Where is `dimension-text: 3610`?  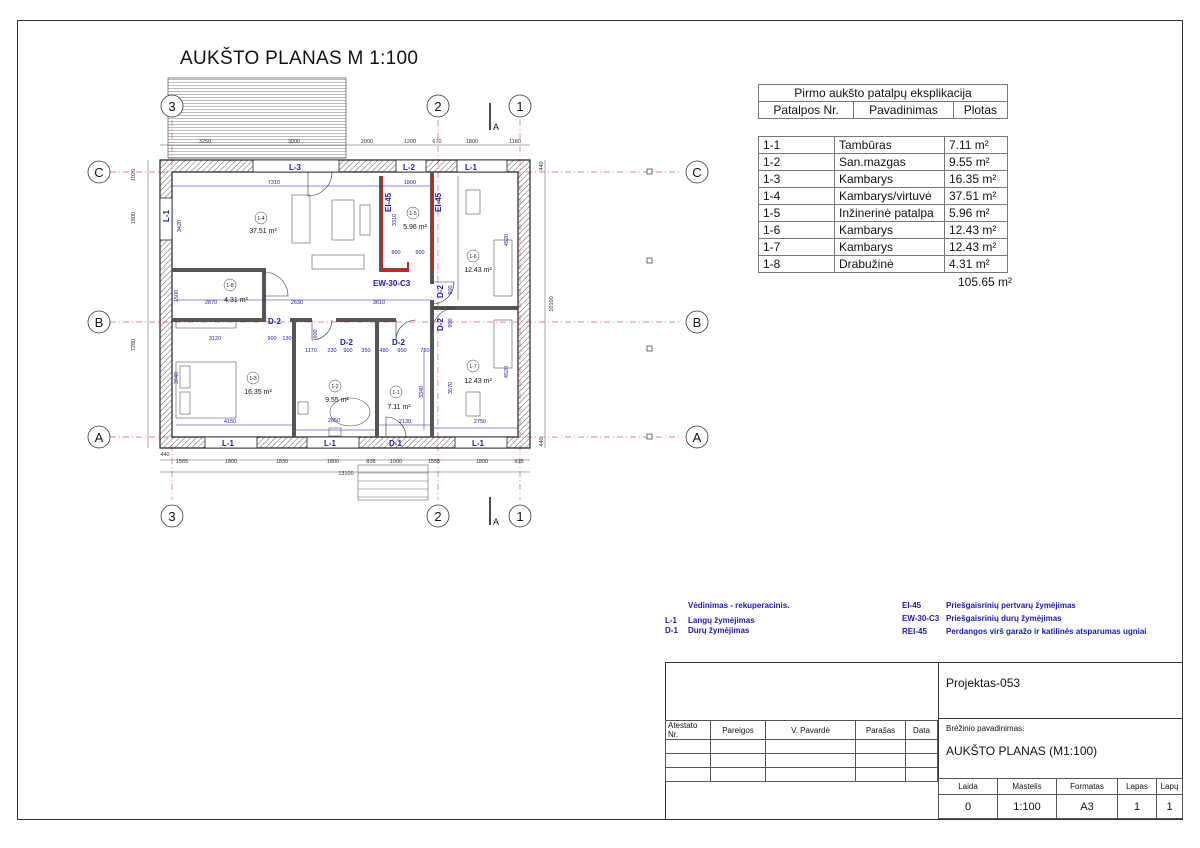 dimension-text: 3610 is located at coordinates (379, 303).